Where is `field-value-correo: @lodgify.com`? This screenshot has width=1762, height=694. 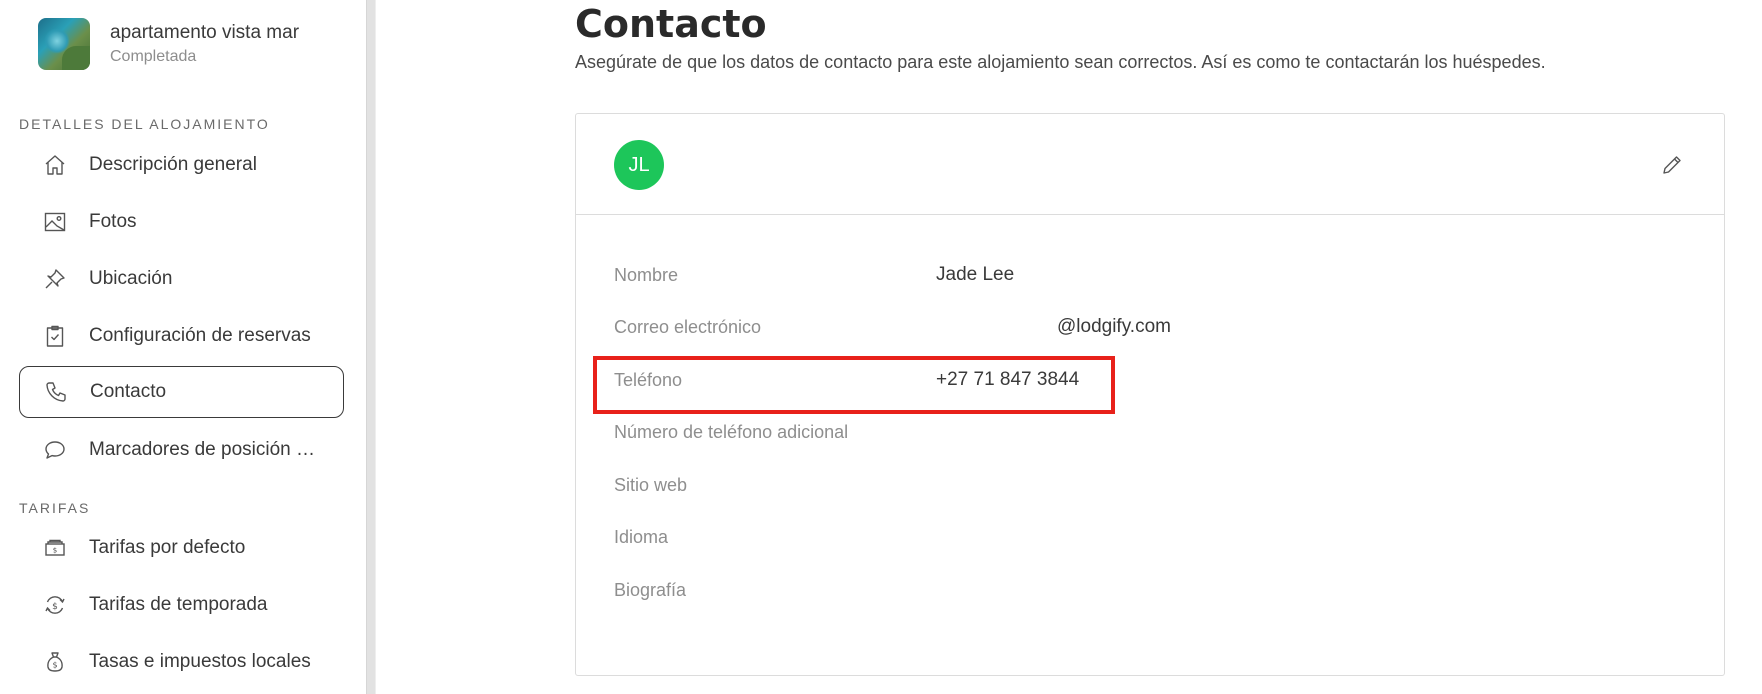
field-value-correo: @lodgify.com is located at coordinates (1114, 326).